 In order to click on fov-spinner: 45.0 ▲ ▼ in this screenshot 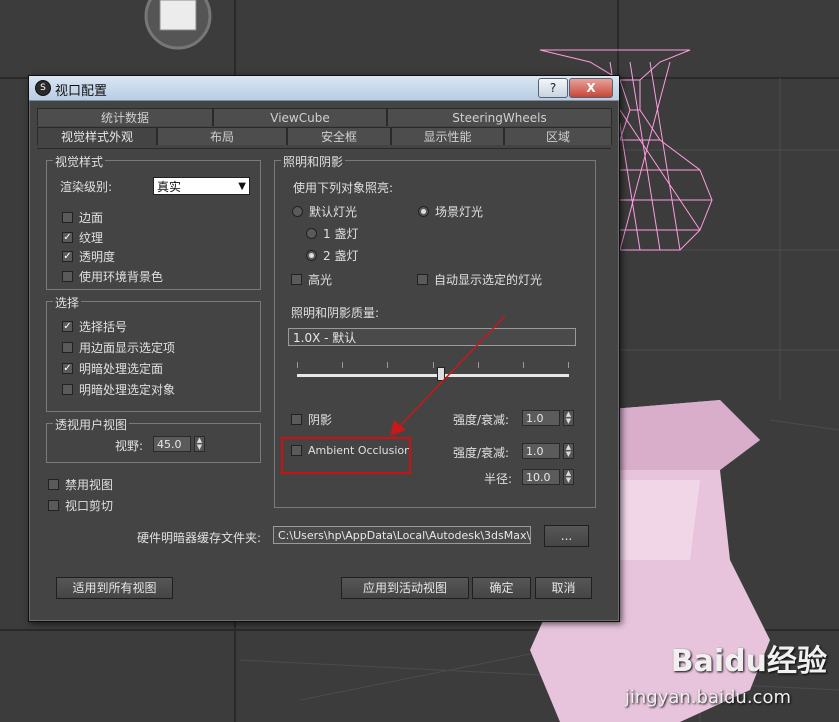, I will do `click(179, 444)`.